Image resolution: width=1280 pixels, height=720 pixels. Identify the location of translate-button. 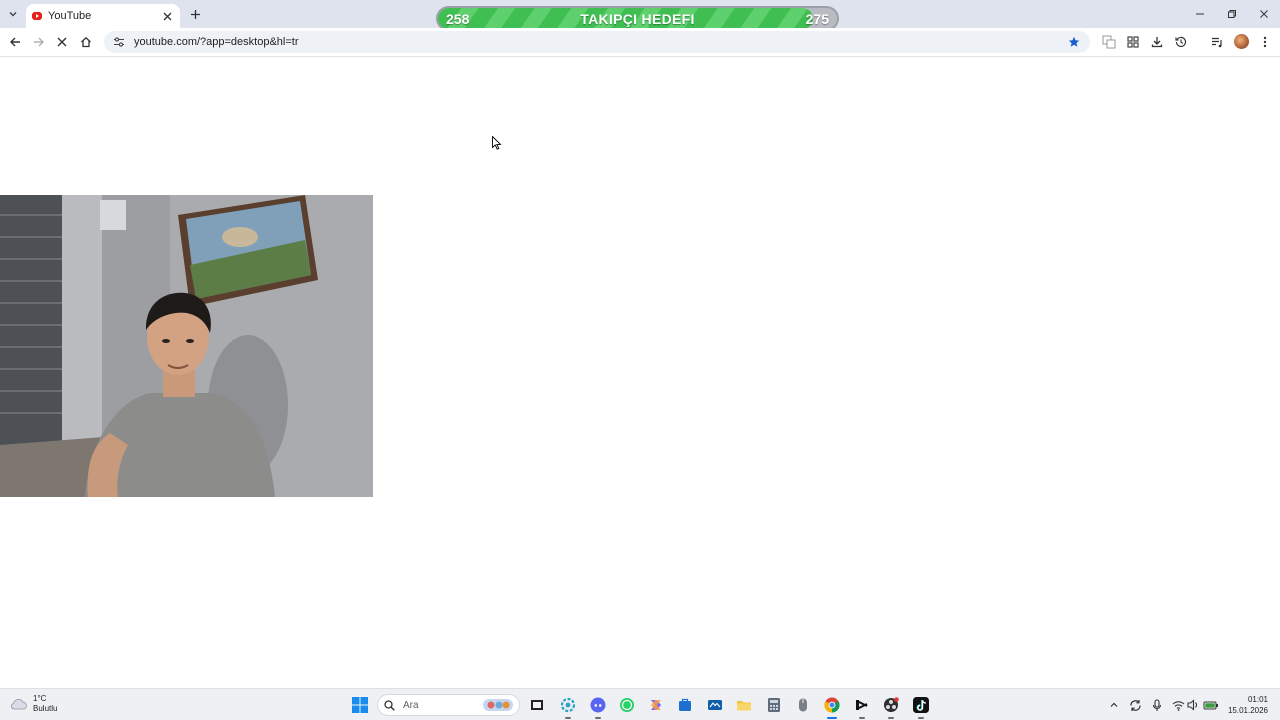
(1109, 42).